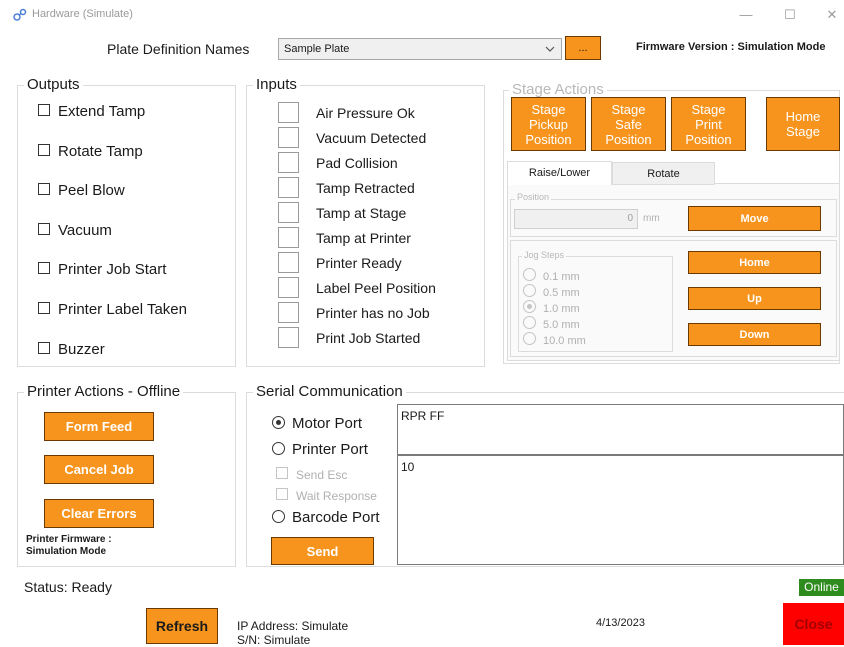 The image size is (844, 647). I want to click on barcode-port-radio: Barcode Port, so click(326, 517).